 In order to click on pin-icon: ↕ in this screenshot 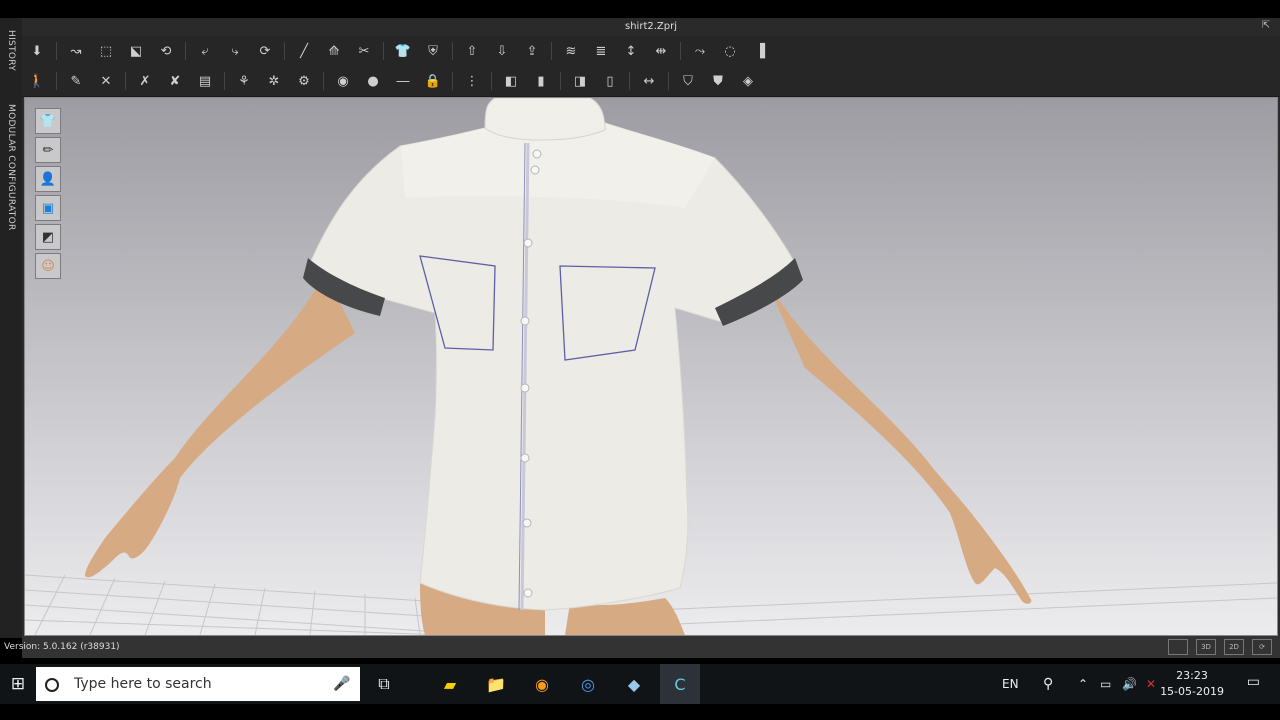, I will do `click(631, 51)`.